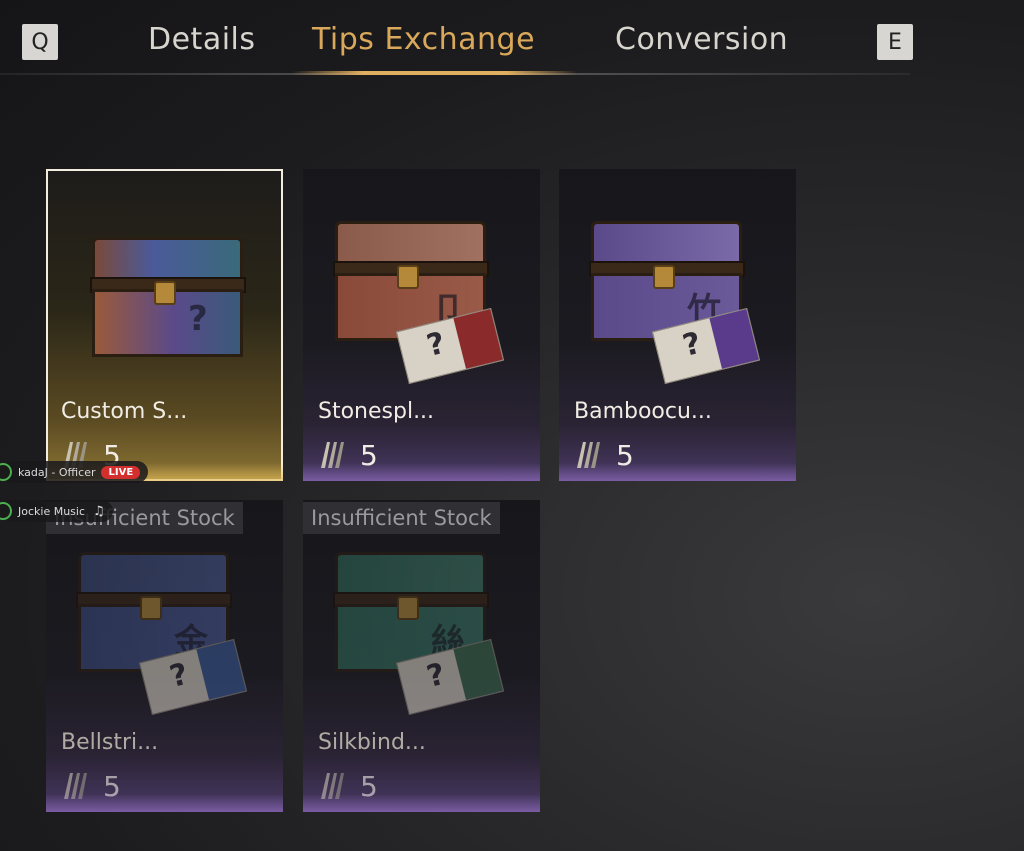  What do you see at coordinates (677, 325) in the screenshot?
I see `item-card-bamboocutter: 竹 ? Bamboocu... 5` at bounding box center [677, 325].